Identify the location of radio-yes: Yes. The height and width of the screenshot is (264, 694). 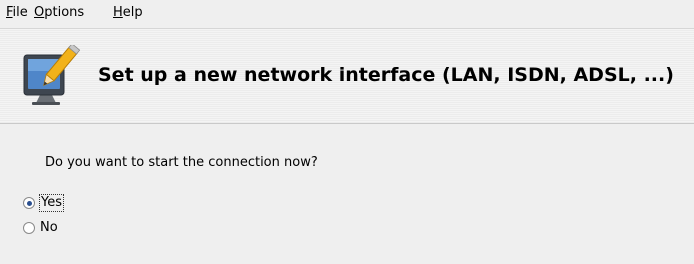
(43, 203).